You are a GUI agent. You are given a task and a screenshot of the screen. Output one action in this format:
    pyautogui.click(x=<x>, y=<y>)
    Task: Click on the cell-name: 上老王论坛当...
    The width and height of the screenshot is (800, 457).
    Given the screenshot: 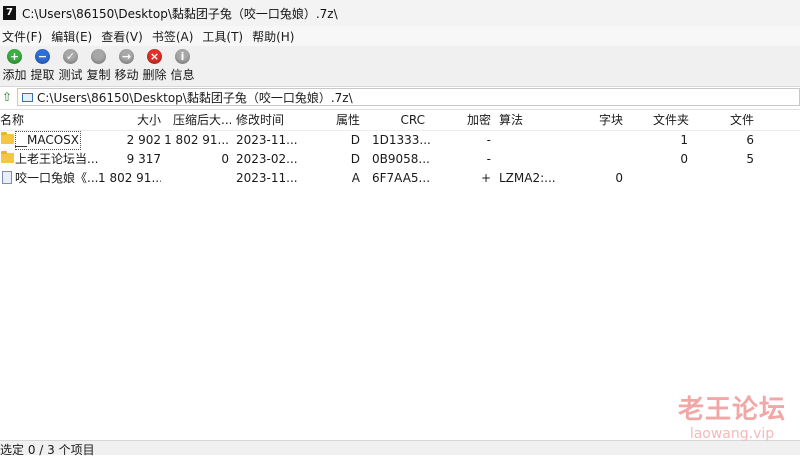 What is the action you would take?
    pyautogui.click(x=57, y=159)
    